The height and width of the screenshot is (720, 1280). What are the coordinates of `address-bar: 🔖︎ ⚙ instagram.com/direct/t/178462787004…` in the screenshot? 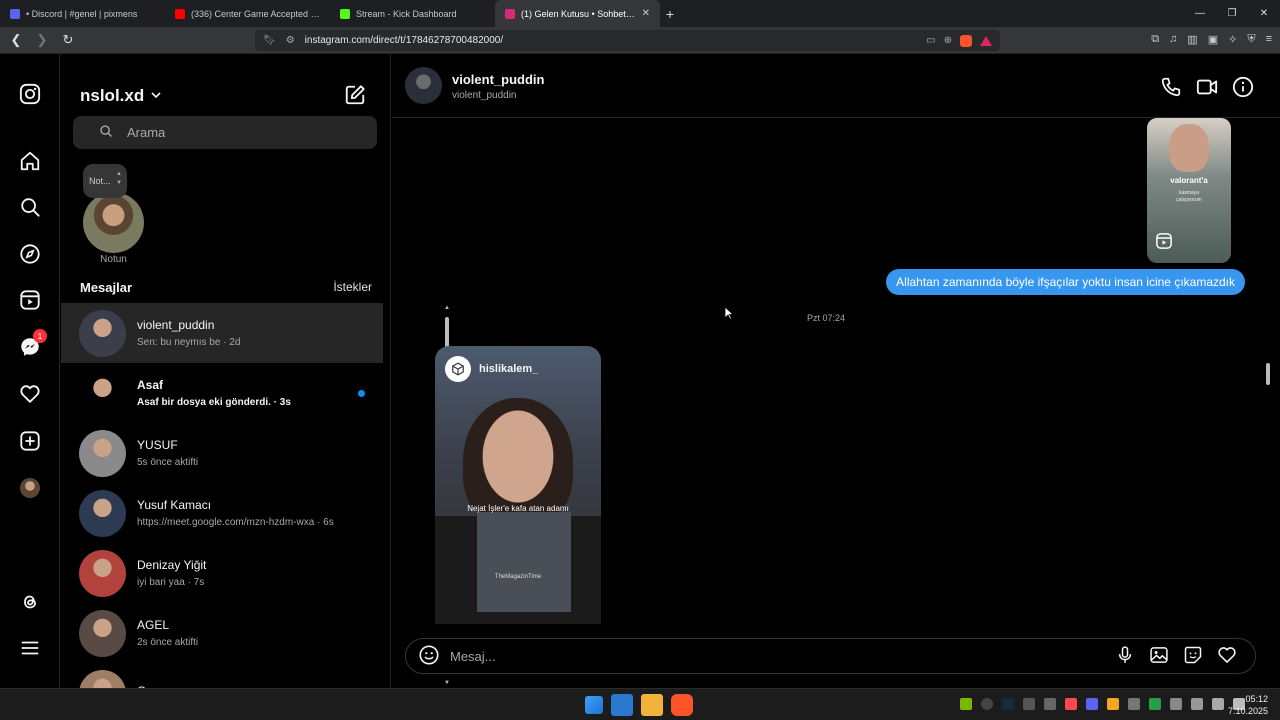 It's located at (627, 40).